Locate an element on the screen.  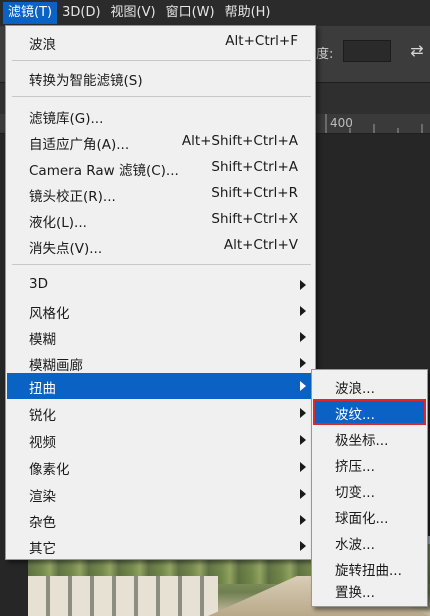
menu-item-shortcut: Shift+Ctrl+X is located at coordinates (254, 219).